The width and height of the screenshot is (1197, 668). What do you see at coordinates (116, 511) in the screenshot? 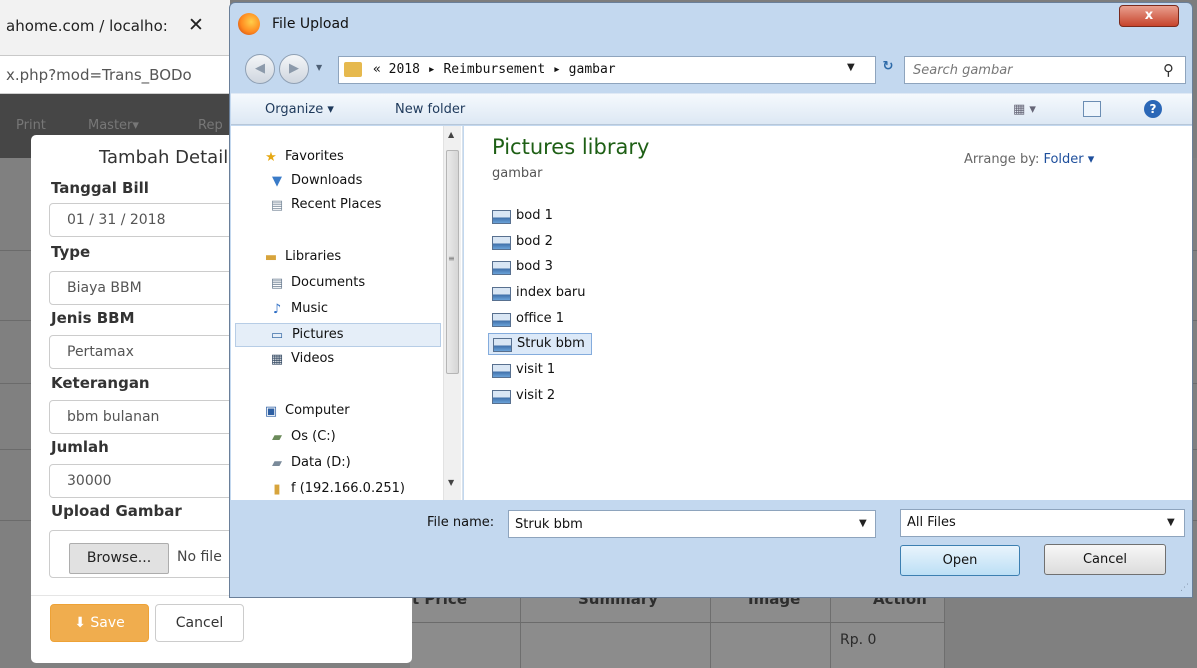
I see `upload-gambar-label: Upload Gambar` at bounding box center [116, 511].